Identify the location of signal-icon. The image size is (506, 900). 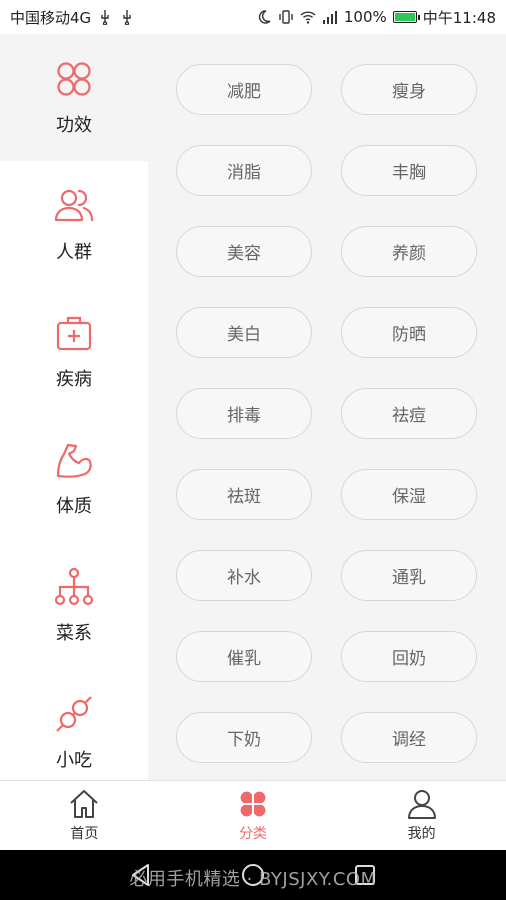
(329, 17).